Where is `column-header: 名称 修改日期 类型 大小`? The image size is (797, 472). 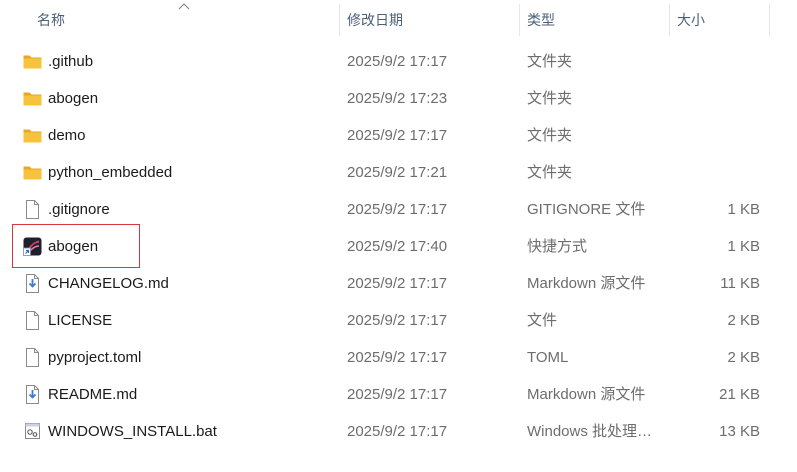 column-header: 名称 修改日期 类型 大小 is located at coordinates (398, 20).